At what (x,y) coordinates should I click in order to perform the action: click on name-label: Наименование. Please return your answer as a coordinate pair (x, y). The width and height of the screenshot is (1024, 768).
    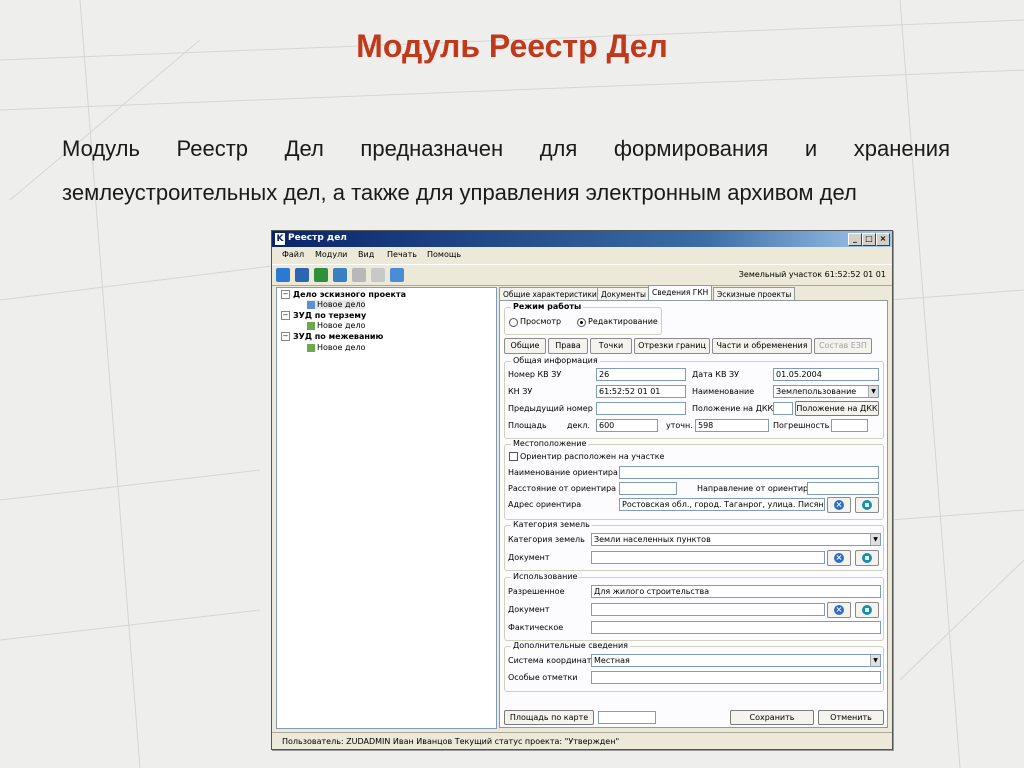
    Looking at the image, I should click on (723, 391).